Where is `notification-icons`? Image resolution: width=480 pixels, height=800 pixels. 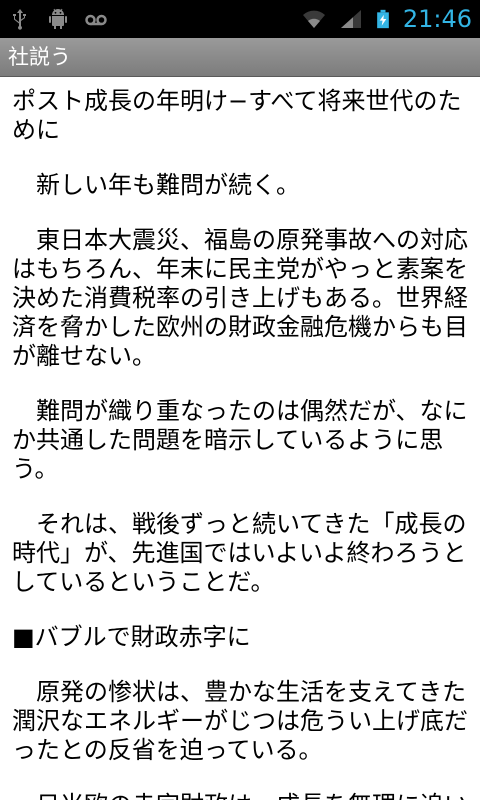 notification-icons is located at coordinates (58, 19).